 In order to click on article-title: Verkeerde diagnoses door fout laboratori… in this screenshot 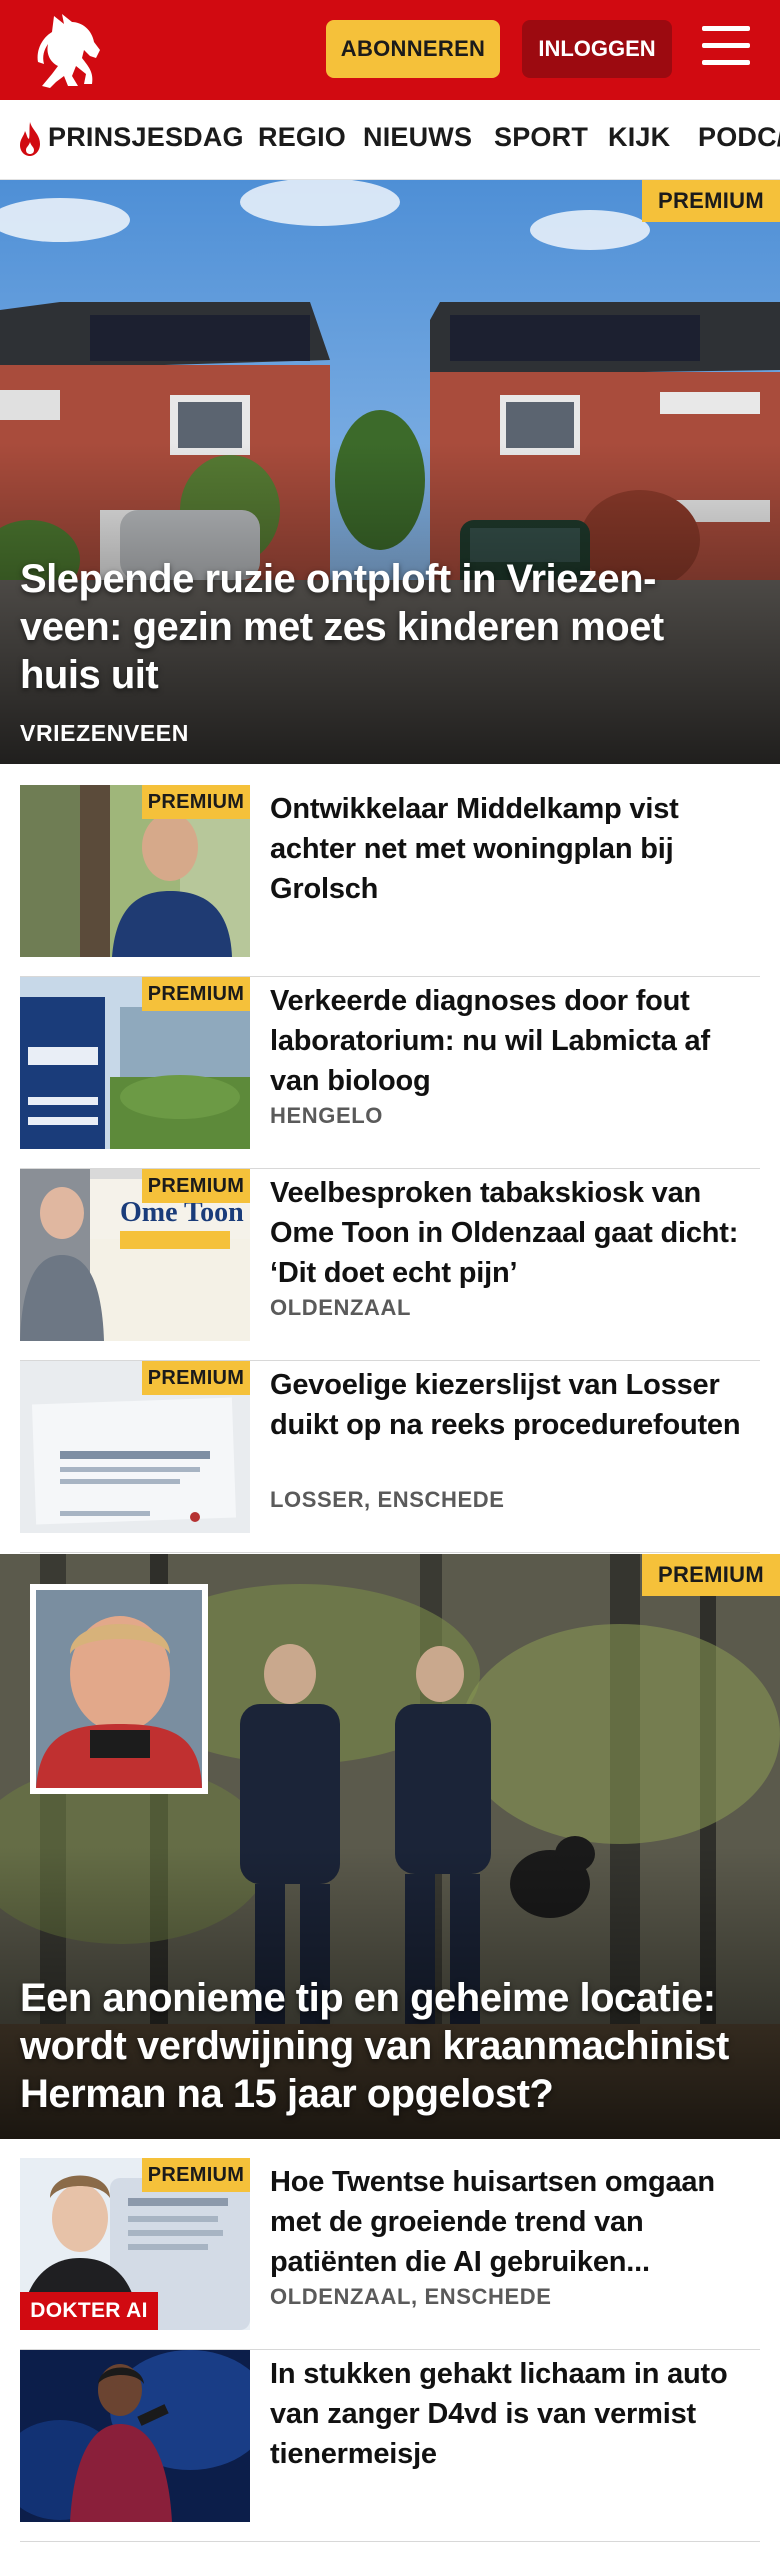, I will do `click(515, 1041)`.